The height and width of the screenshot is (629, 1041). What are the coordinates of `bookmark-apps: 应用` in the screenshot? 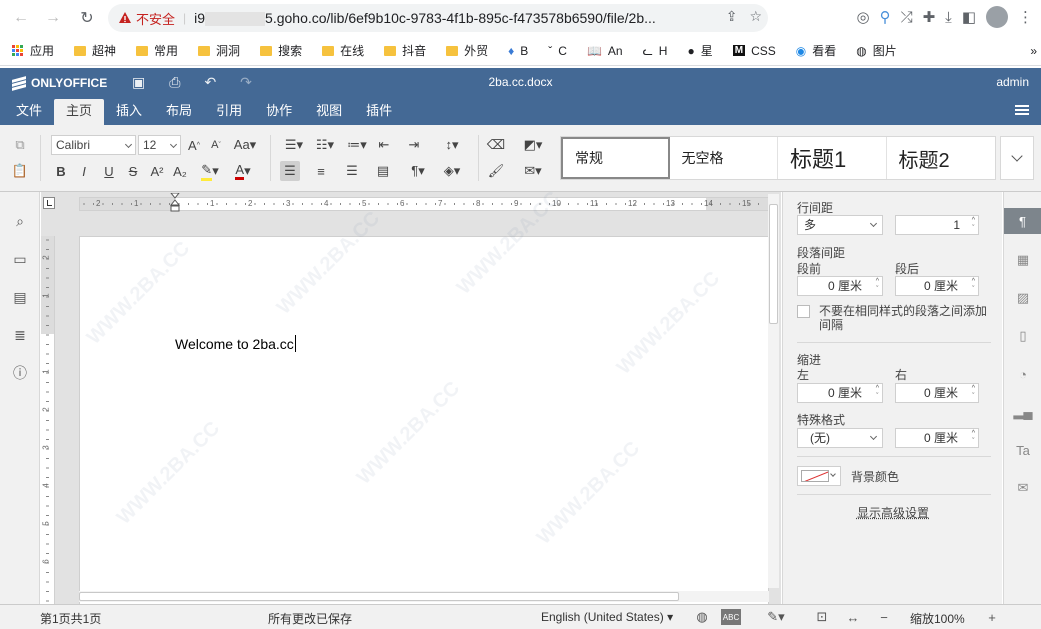 It's located at (33, 50).